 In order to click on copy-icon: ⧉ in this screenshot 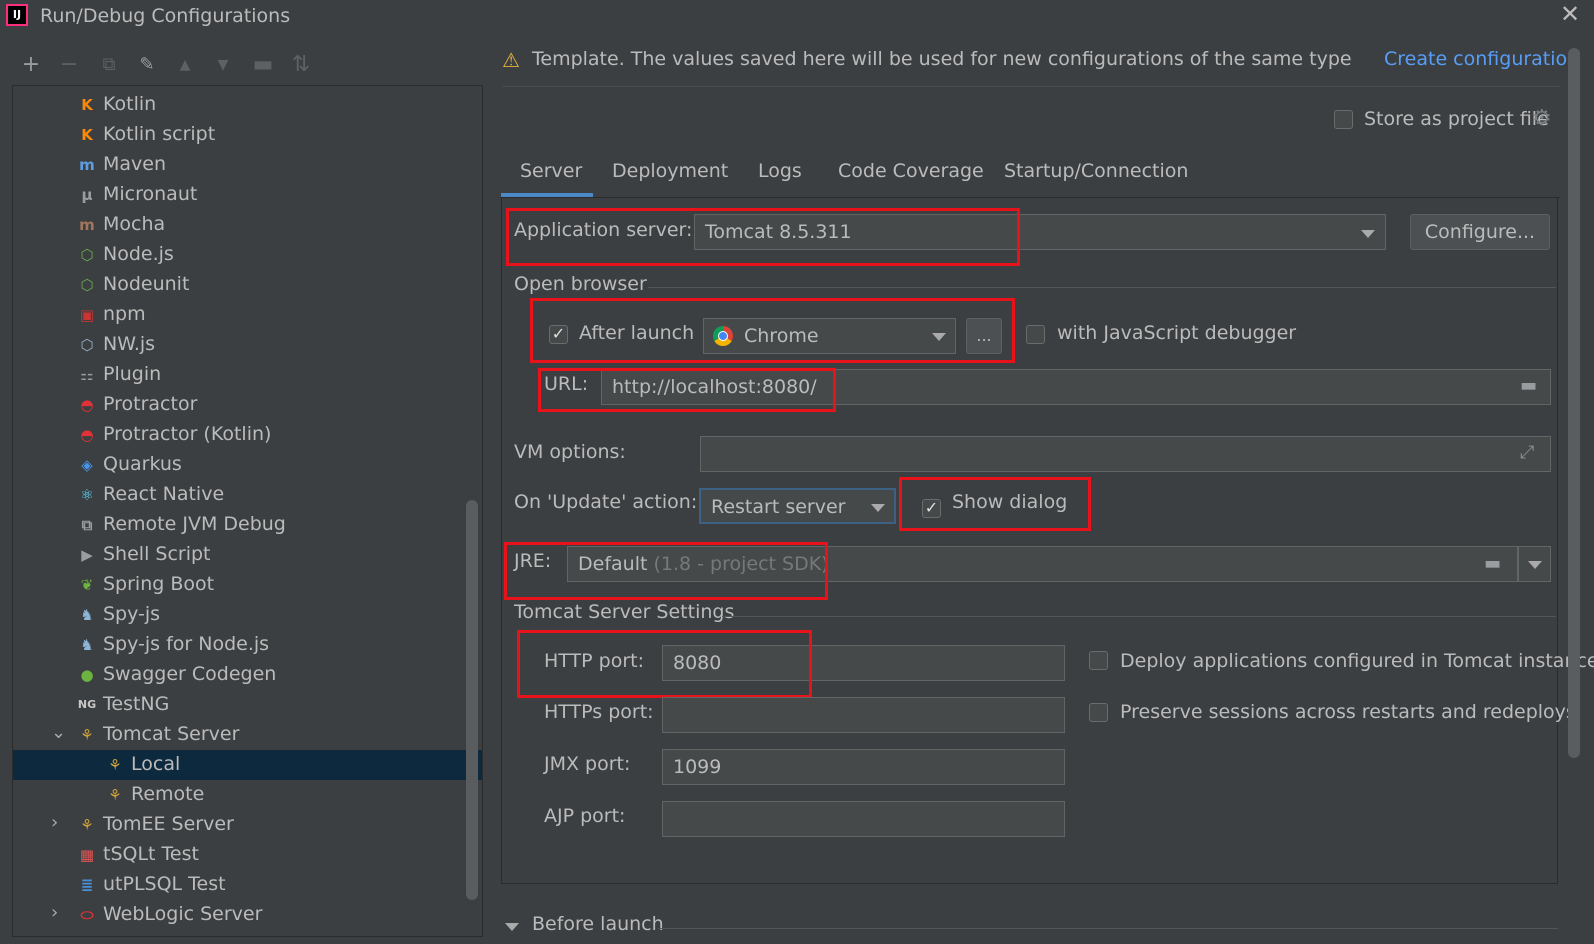, I will do `click(109, 65)`.